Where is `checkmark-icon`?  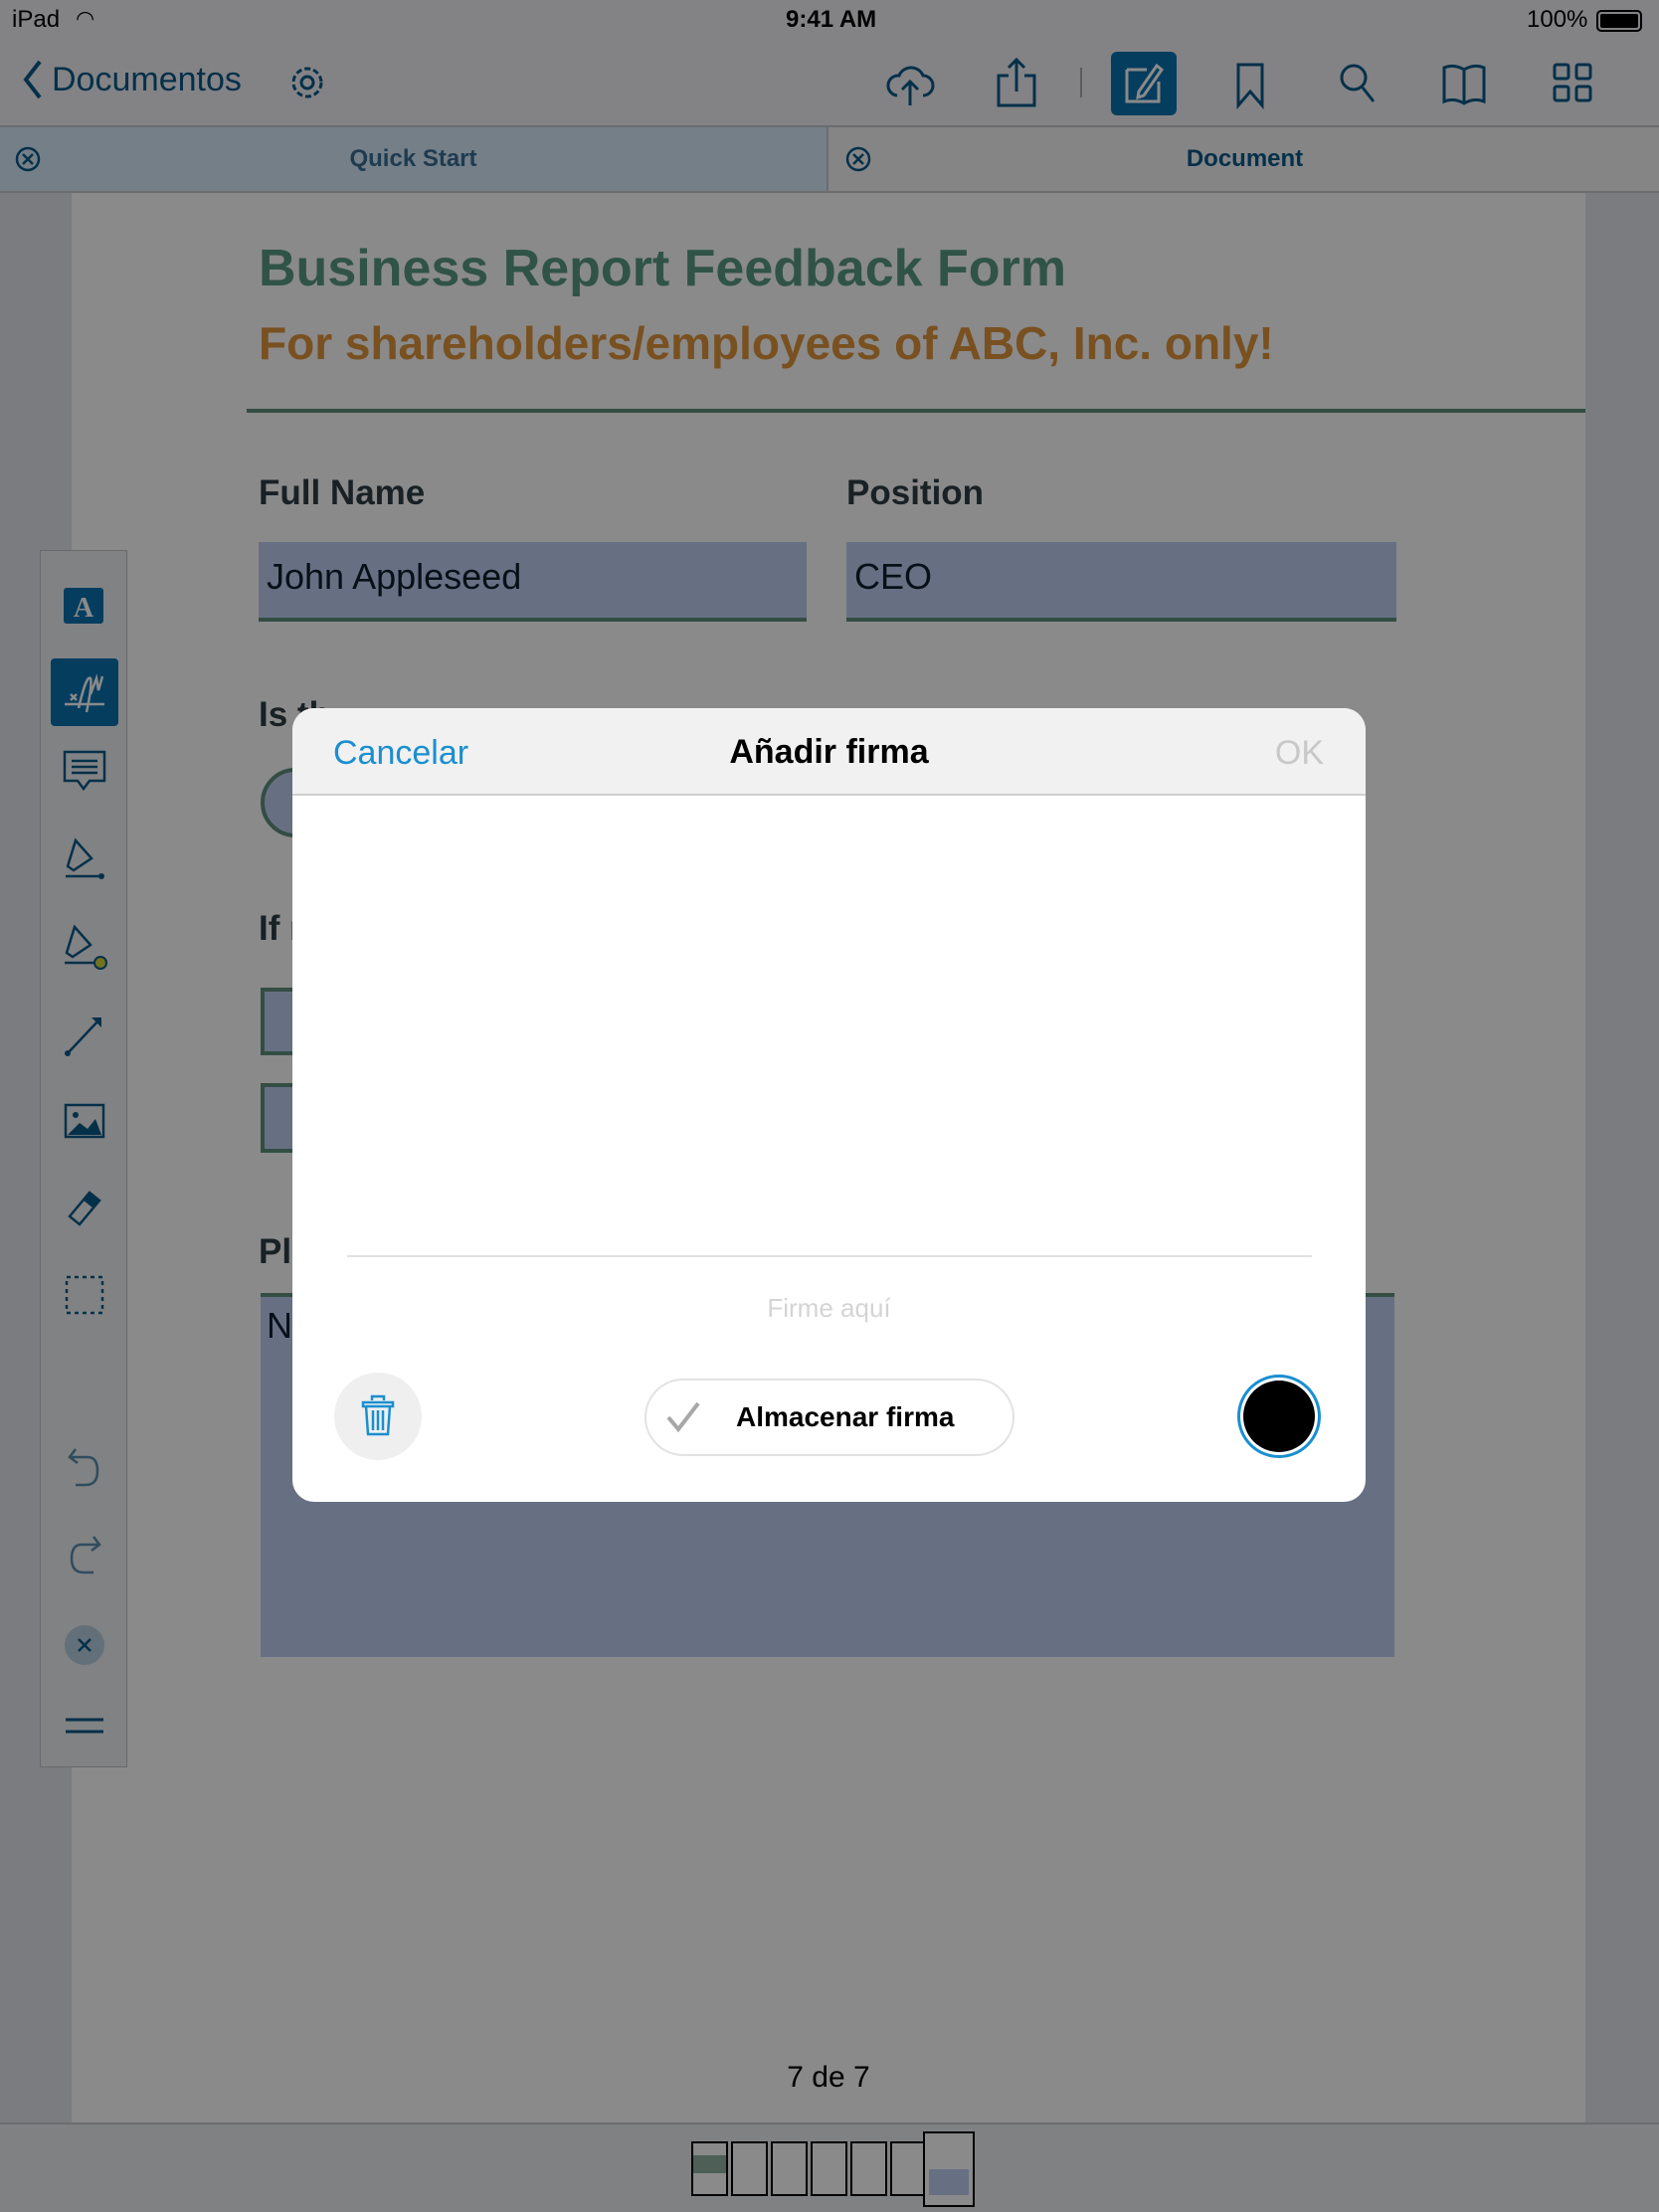 checkmark-icon is located at coordinates (683, 1417).